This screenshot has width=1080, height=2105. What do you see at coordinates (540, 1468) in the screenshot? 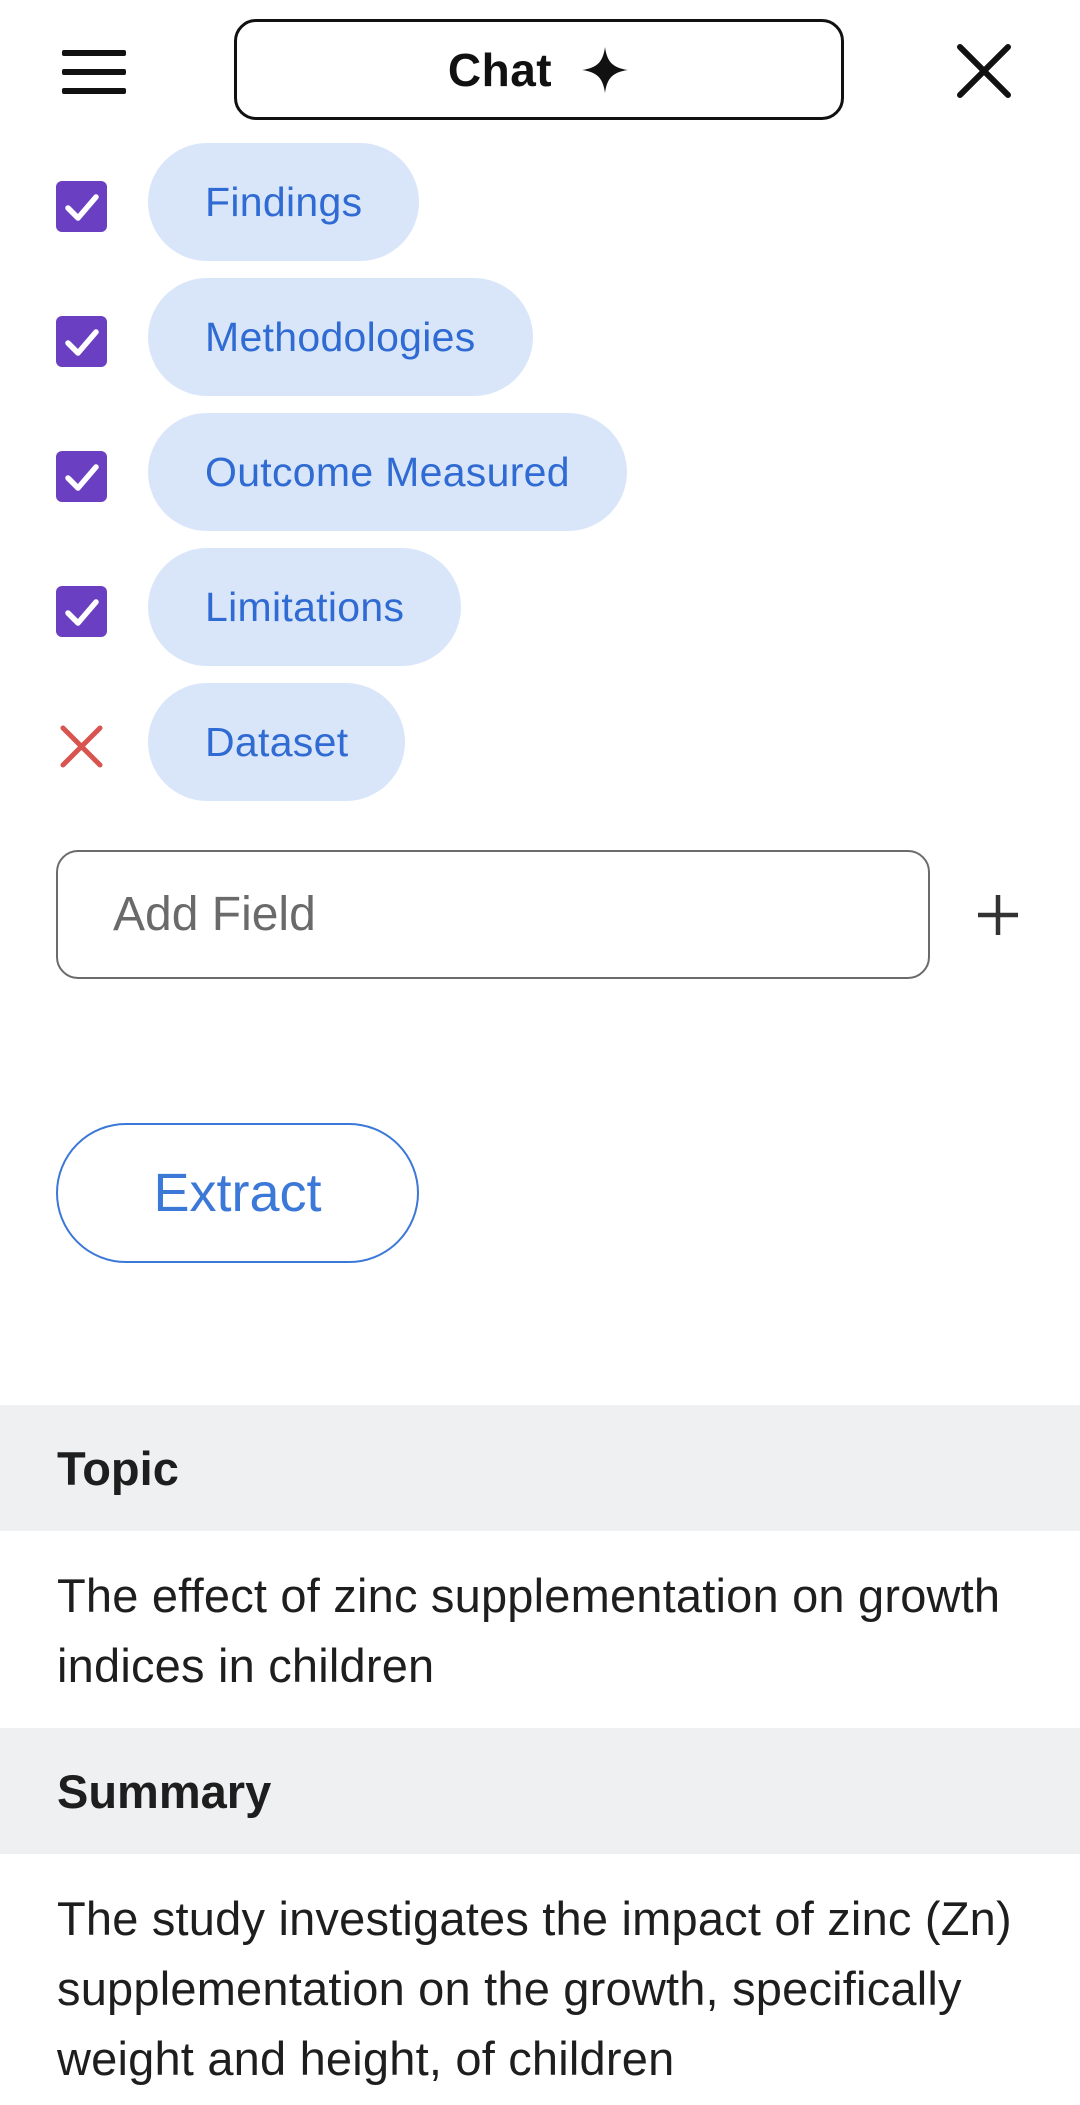
I see `topic-heading: Topic` at bounding box center [540, 1468].